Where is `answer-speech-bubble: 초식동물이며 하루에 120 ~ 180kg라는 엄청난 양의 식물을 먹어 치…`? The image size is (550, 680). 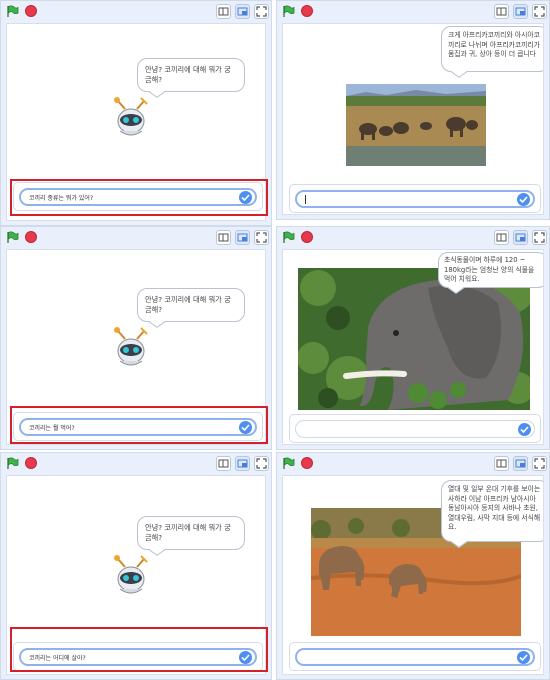 answer-speech-bubble: 초식동물이며 하루에 120 ~ 180kg라는 엄청난 양의 식물을 먹어 치… is located at coordinates (490, 270).